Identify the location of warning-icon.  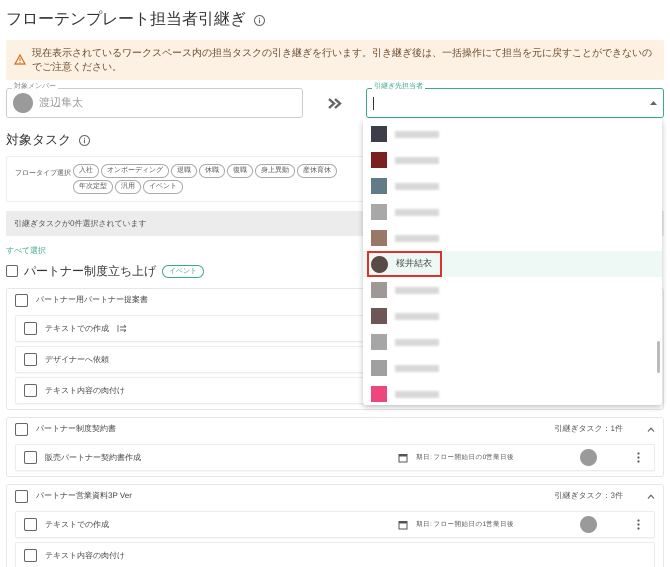
(20, 59).